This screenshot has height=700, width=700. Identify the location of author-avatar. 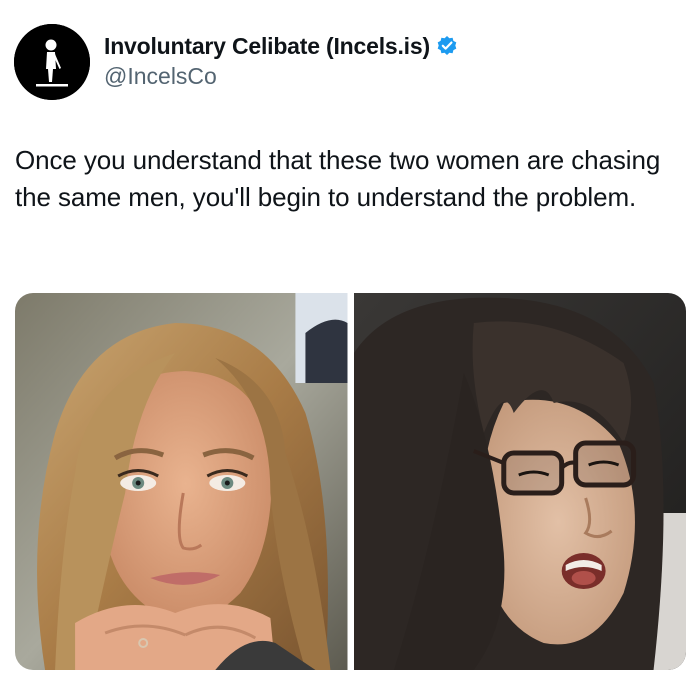
(52, 62).